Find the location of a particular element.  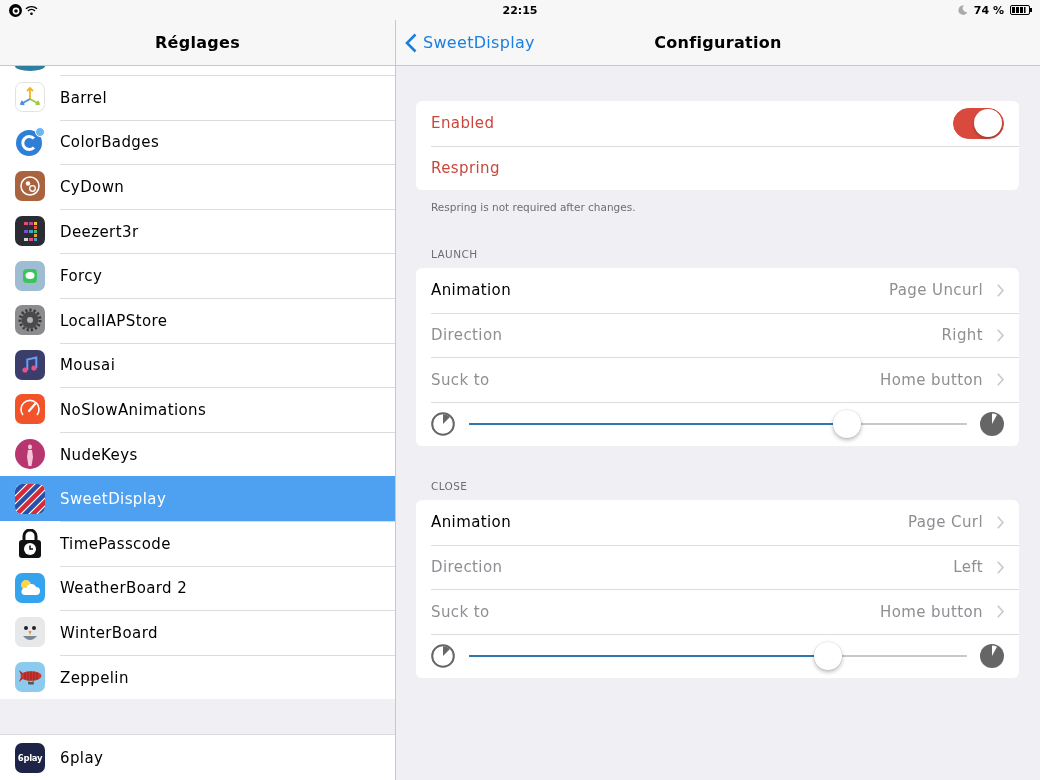

section-header: LAUNCH is located at coordinates (454, 254).